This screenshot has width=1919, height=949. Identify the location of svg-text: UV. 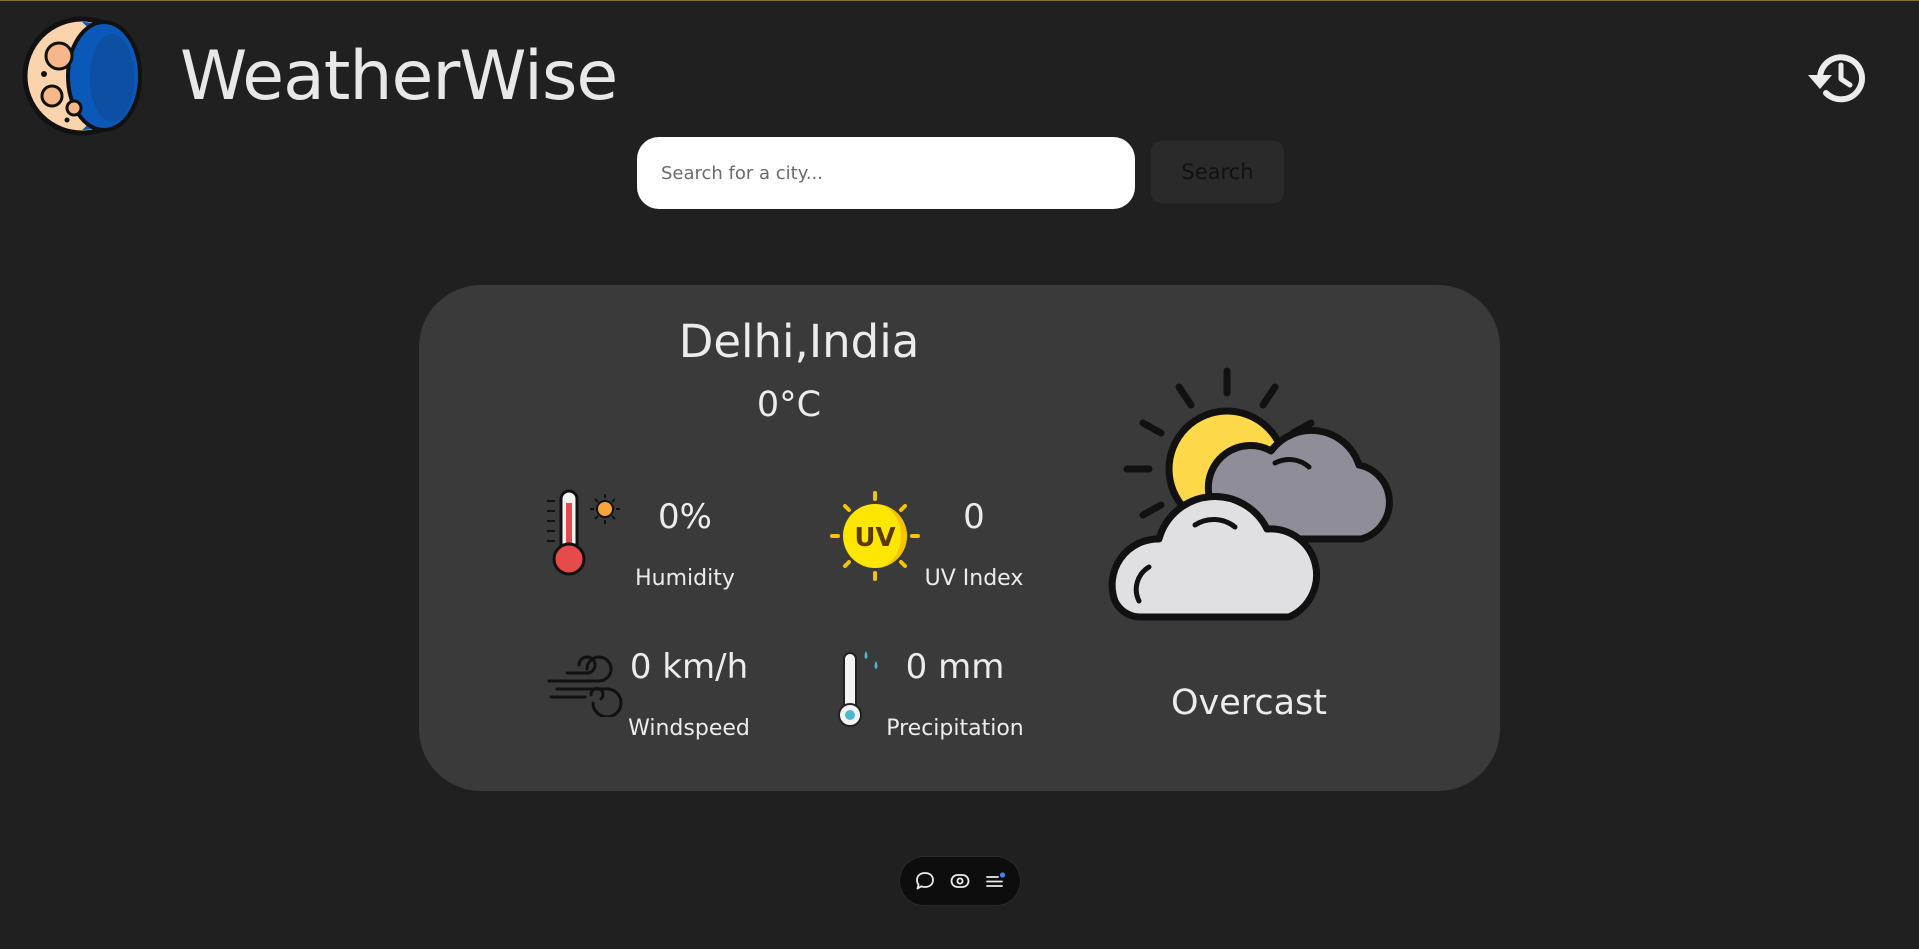
(874, 538).